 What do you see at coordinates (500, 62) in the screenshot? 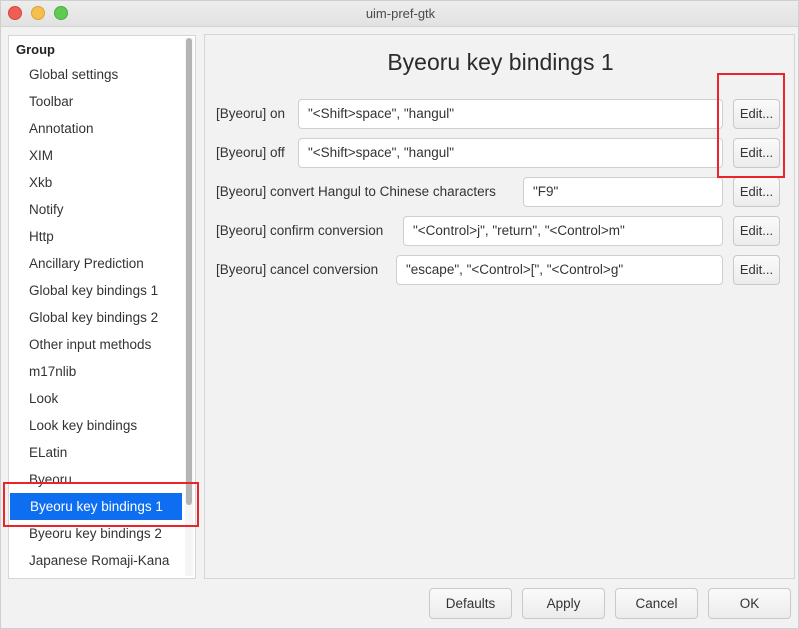
I see `page-title: Byeoru key bindings 1` at bounding box center [500, 62].